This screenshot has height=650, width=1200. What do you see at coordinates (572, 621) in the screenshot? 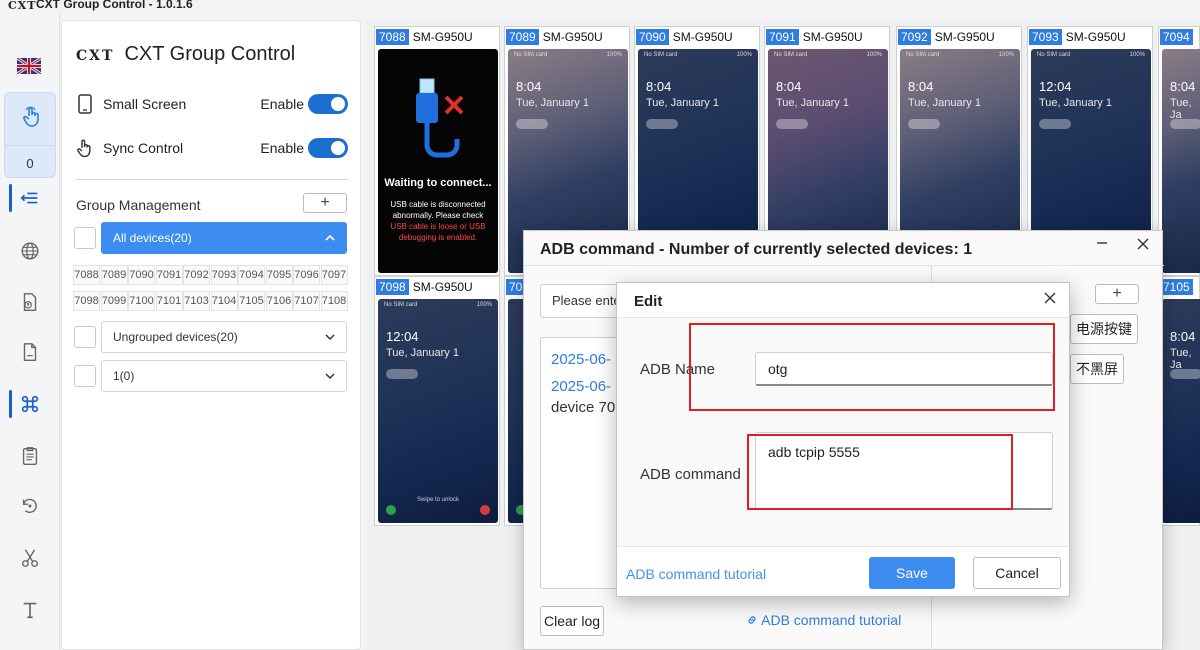
I see `clear-log-button: Clear log` at bounding box center [572, 621].